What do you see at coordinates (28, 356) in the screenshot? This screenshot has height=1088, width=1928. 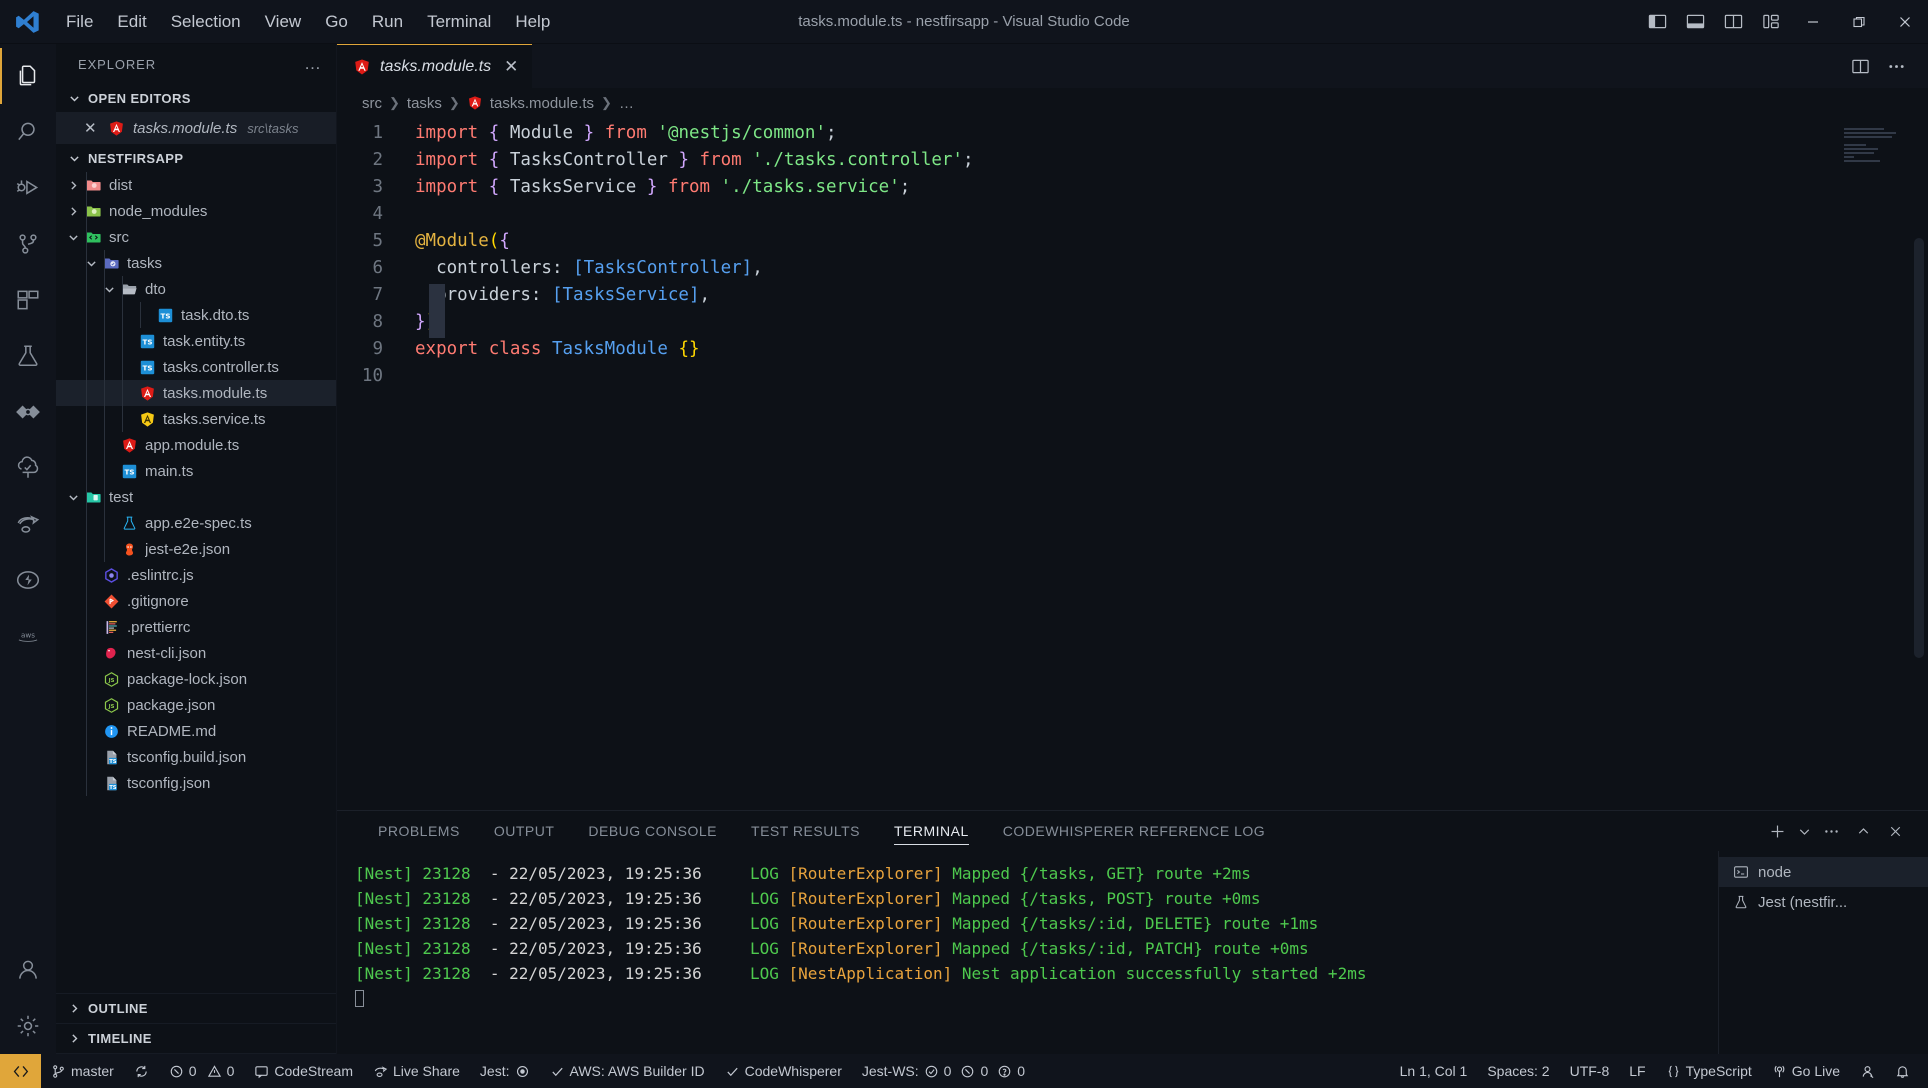 I see `activity-testing` at bounding box center [28, 356].